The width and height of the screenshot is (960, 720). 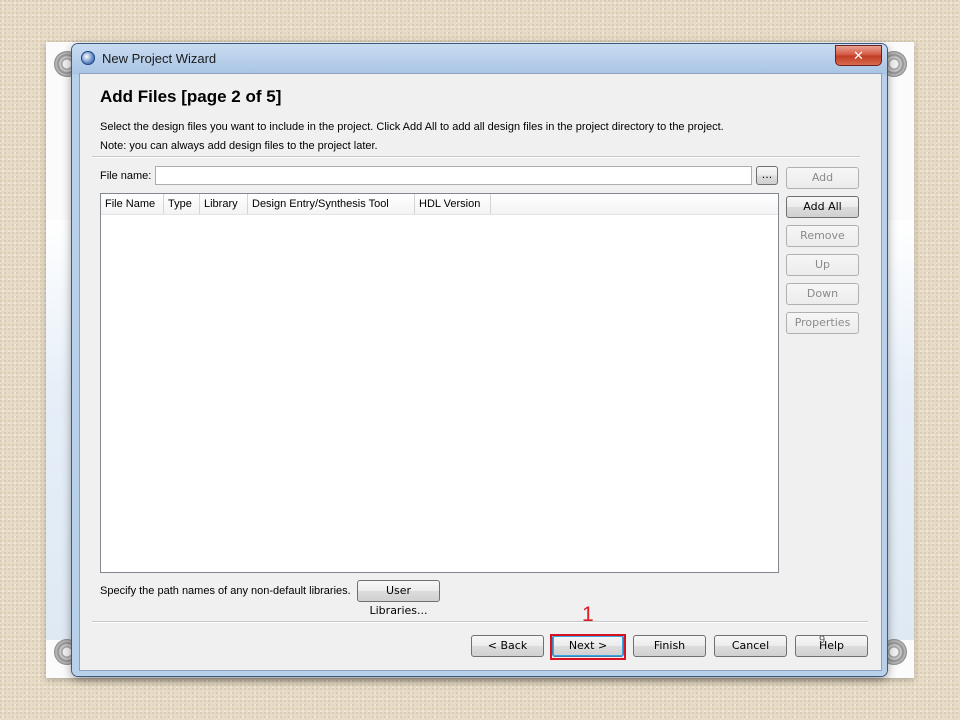 I want to click on column-header-hdl-version: HDL Version, so click(x=453, y=204).